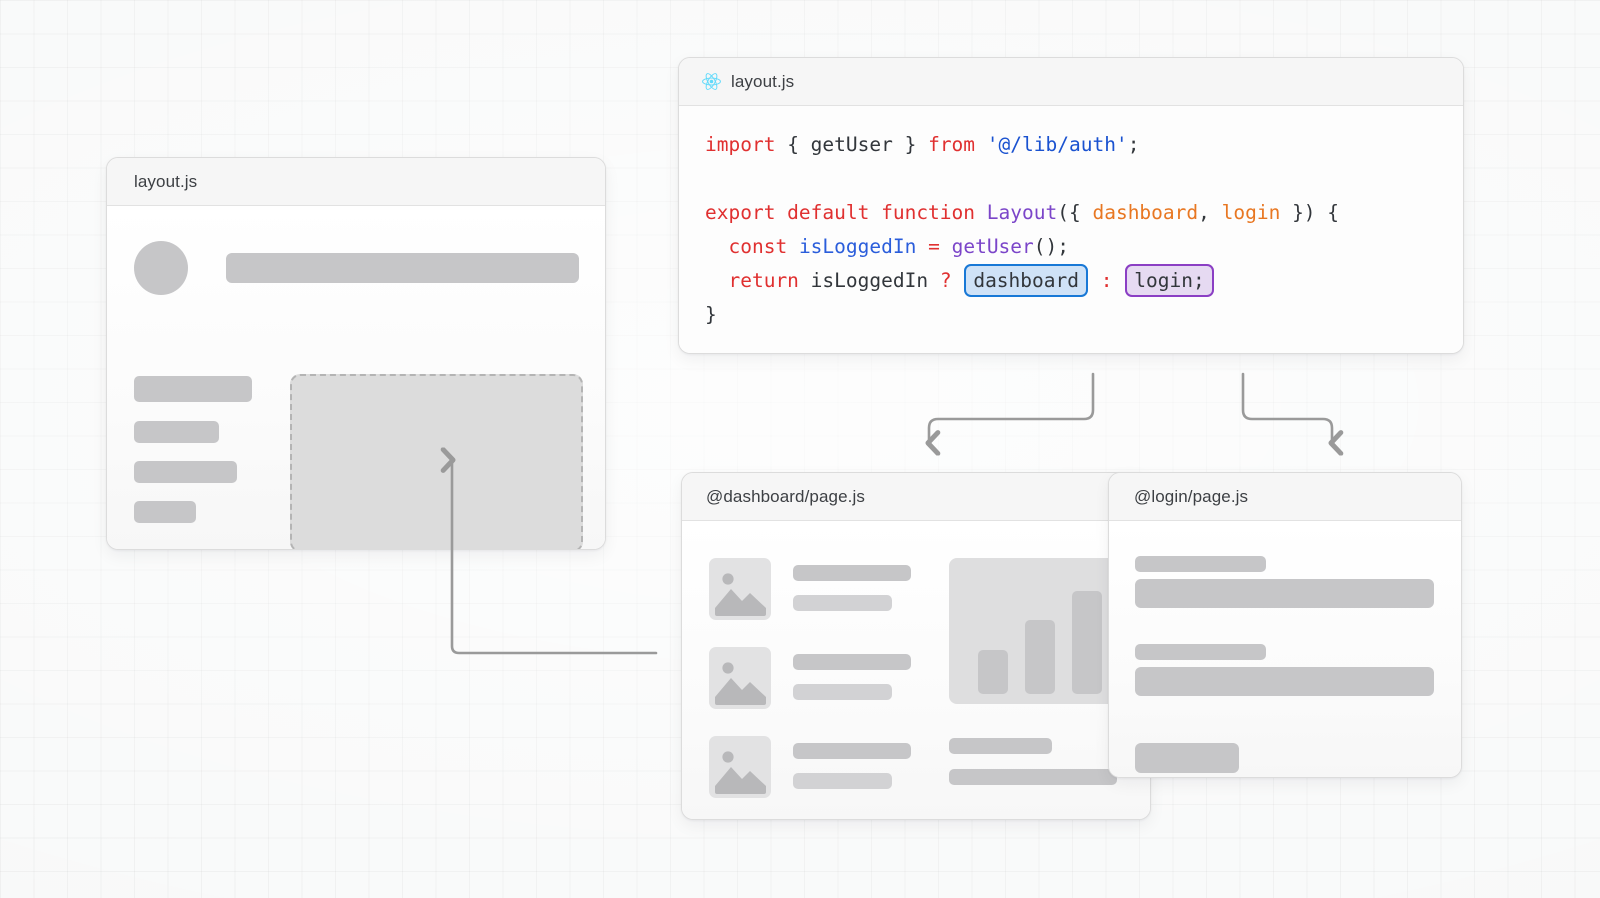 This screenshot has height=898, width=1600. I want to click on dashboard-branch-arrow, so click(1012, 407).